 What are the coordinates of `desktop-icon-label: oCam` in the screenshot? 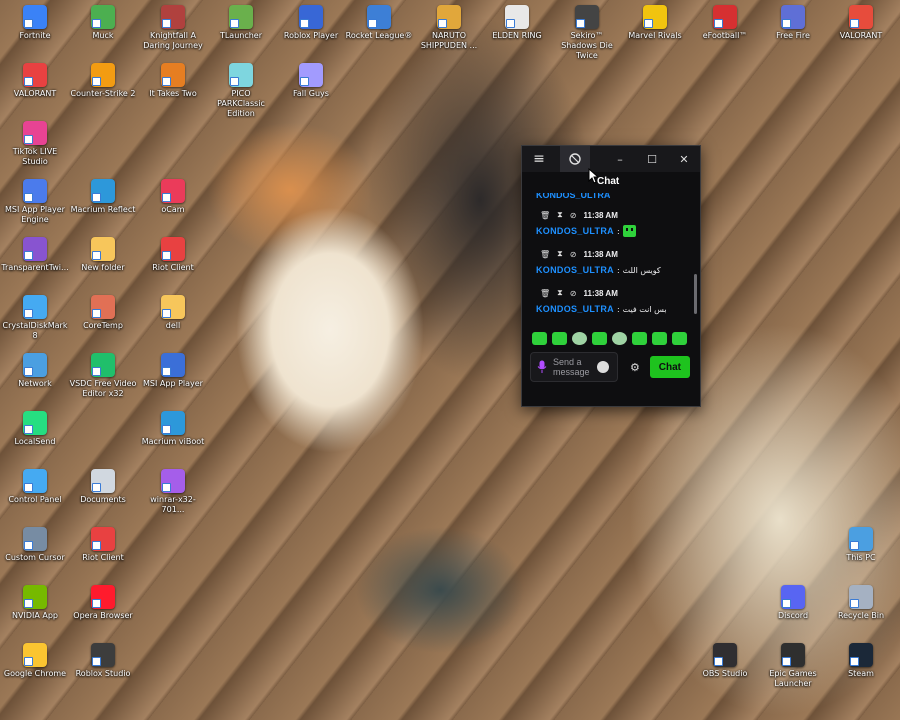 It's located at (173, 209).